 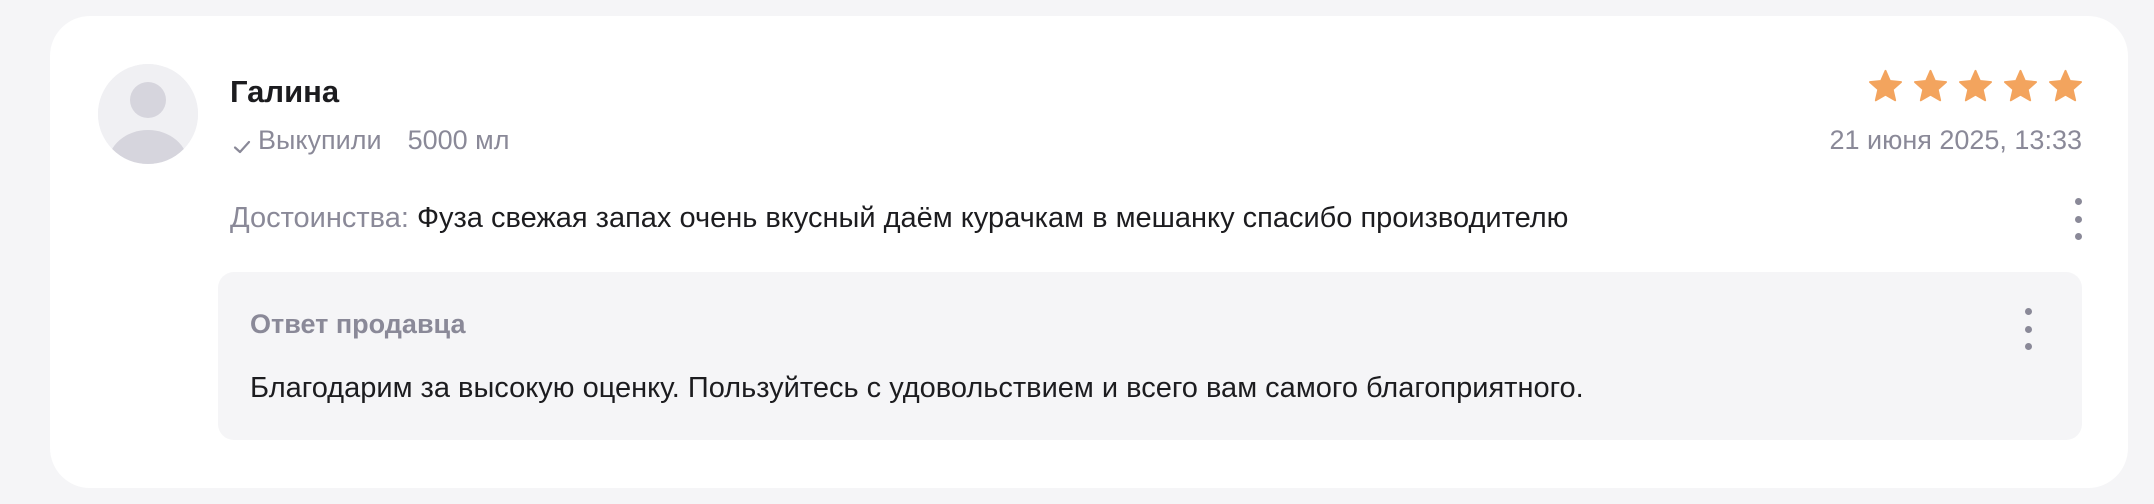 I want to click on review-meta: Выкупили 5000 мл, so click(x=370, y=140).